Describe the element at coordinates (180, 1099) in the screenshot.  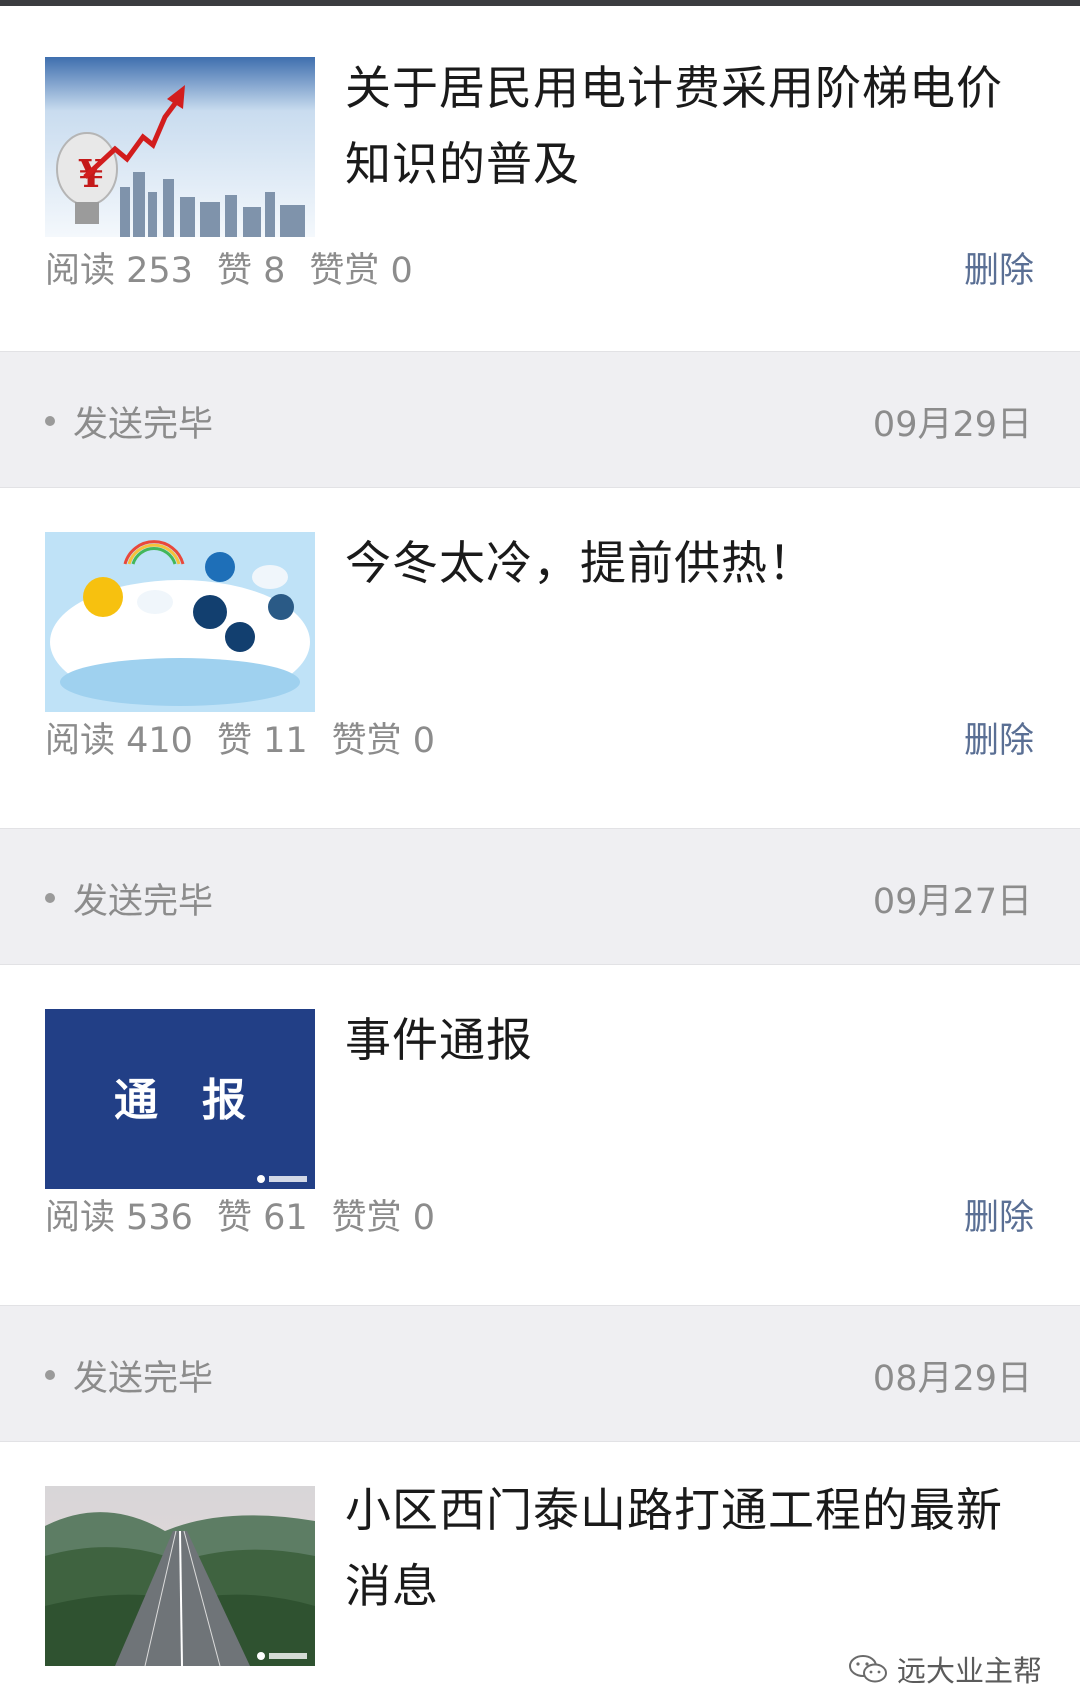
I see `notice-thumbnail: 通 报` at that location.